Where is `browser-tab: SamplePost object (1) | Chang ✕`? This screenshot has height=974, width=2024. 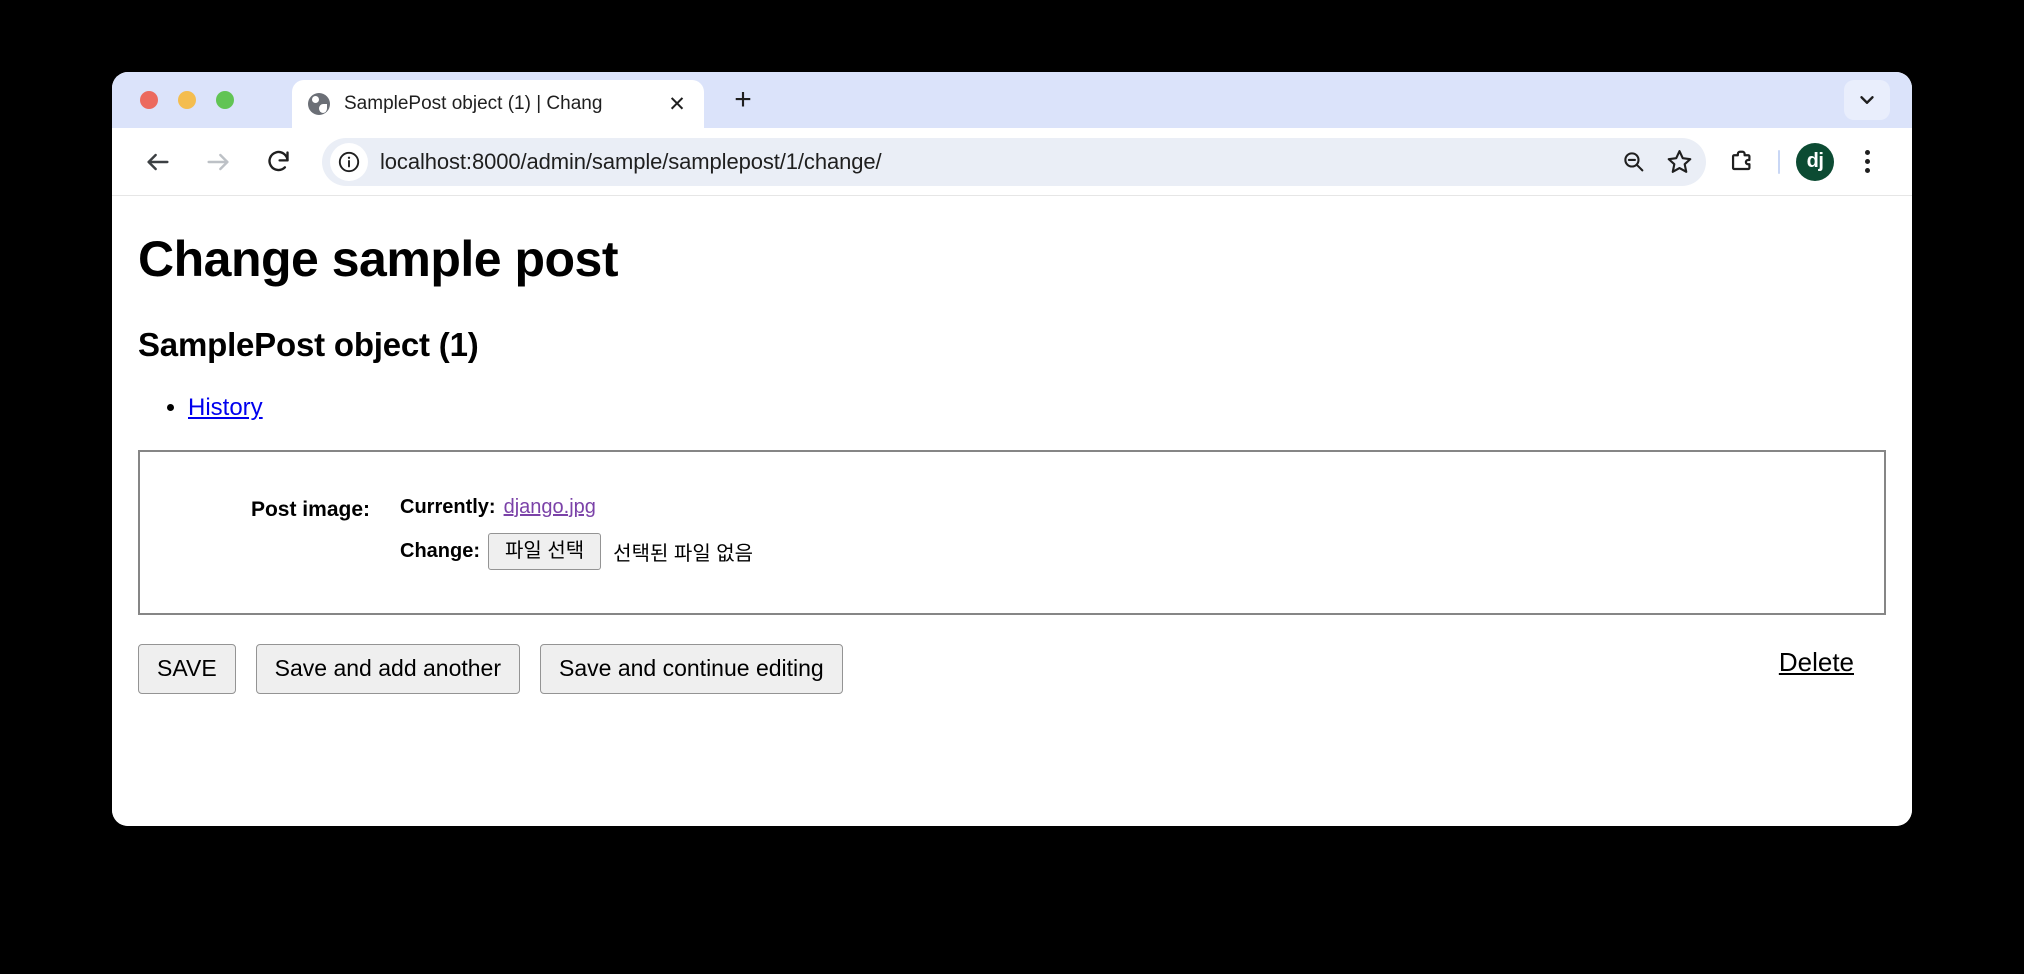 browser-tab: SamplePost object (1) | Chang ✕ is located at coordinates (498, 104).